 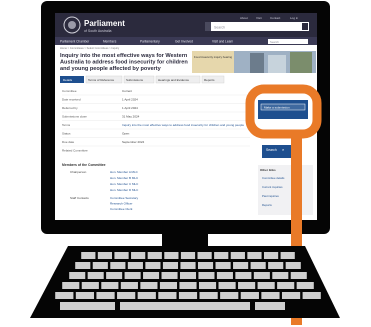 I want to click on top-link: About, so click(x=244, y=18).